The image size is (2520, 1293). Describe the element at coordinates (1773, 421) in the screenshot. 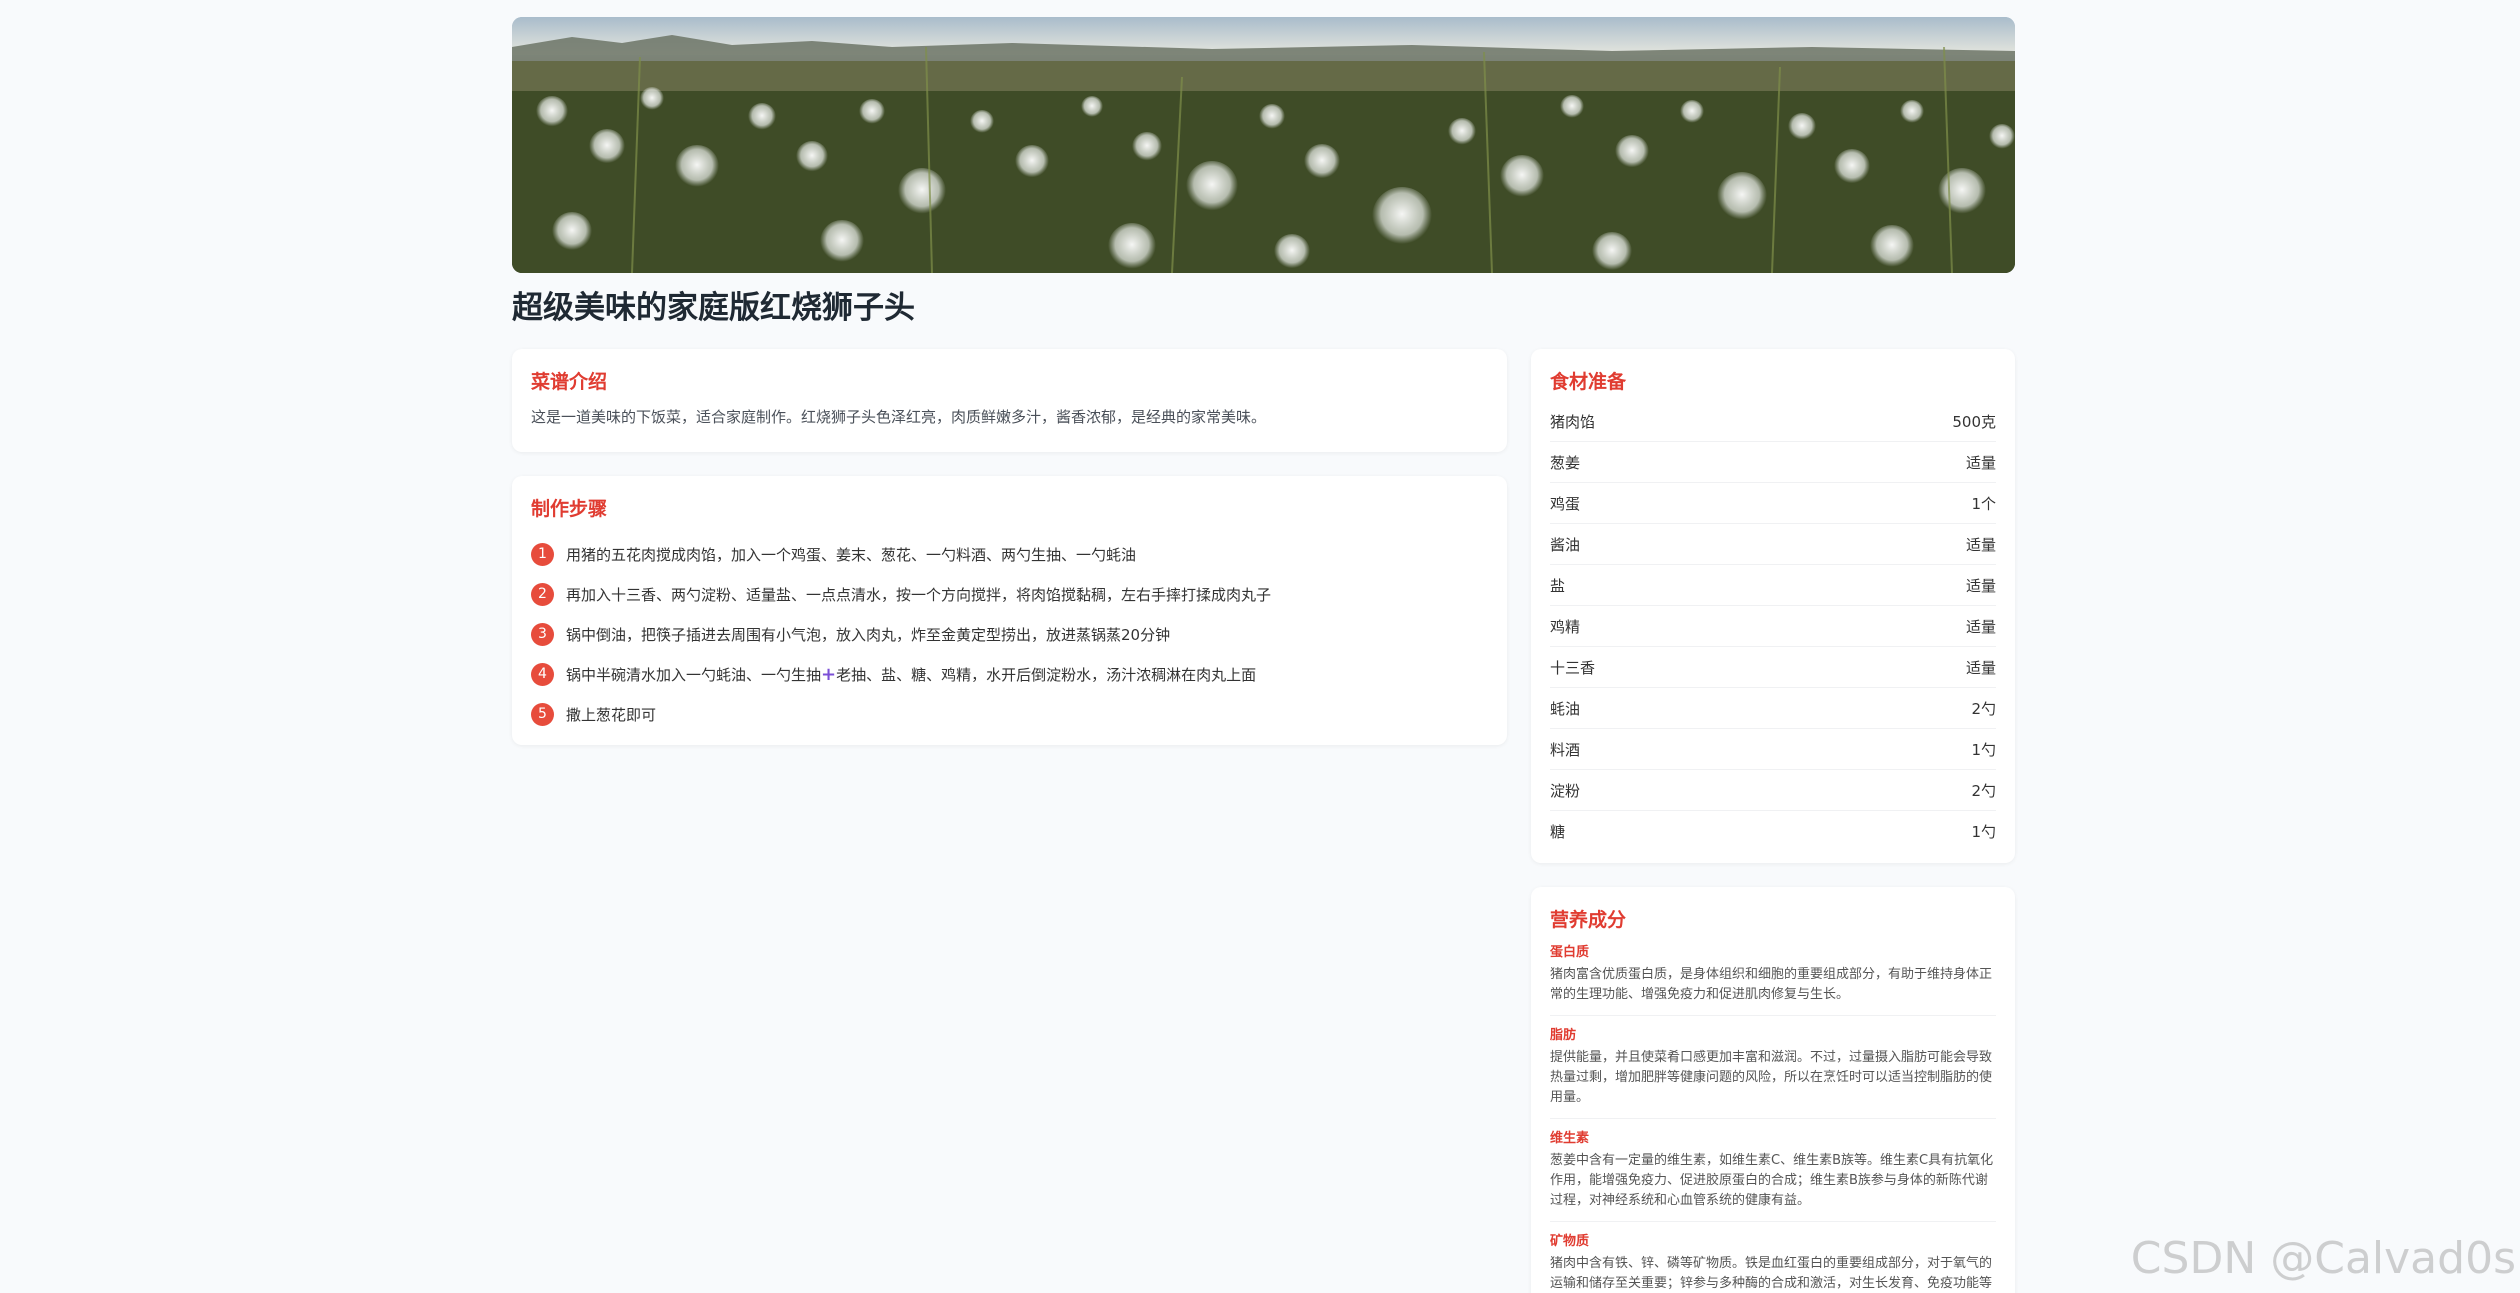

I see `ingredient-row: 猪肉馅 500克` at that location.